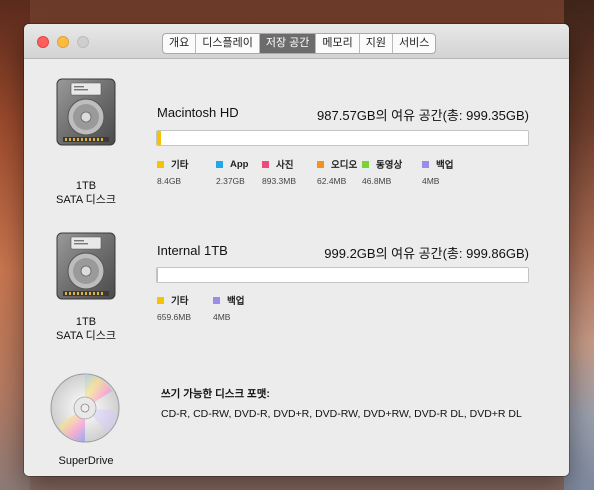  Describe the element at coordinates (423, 115) in the screenshot. I see `volume-free-space: 987.57GB의 여유 공간(총: 999.35GB)` at that location.